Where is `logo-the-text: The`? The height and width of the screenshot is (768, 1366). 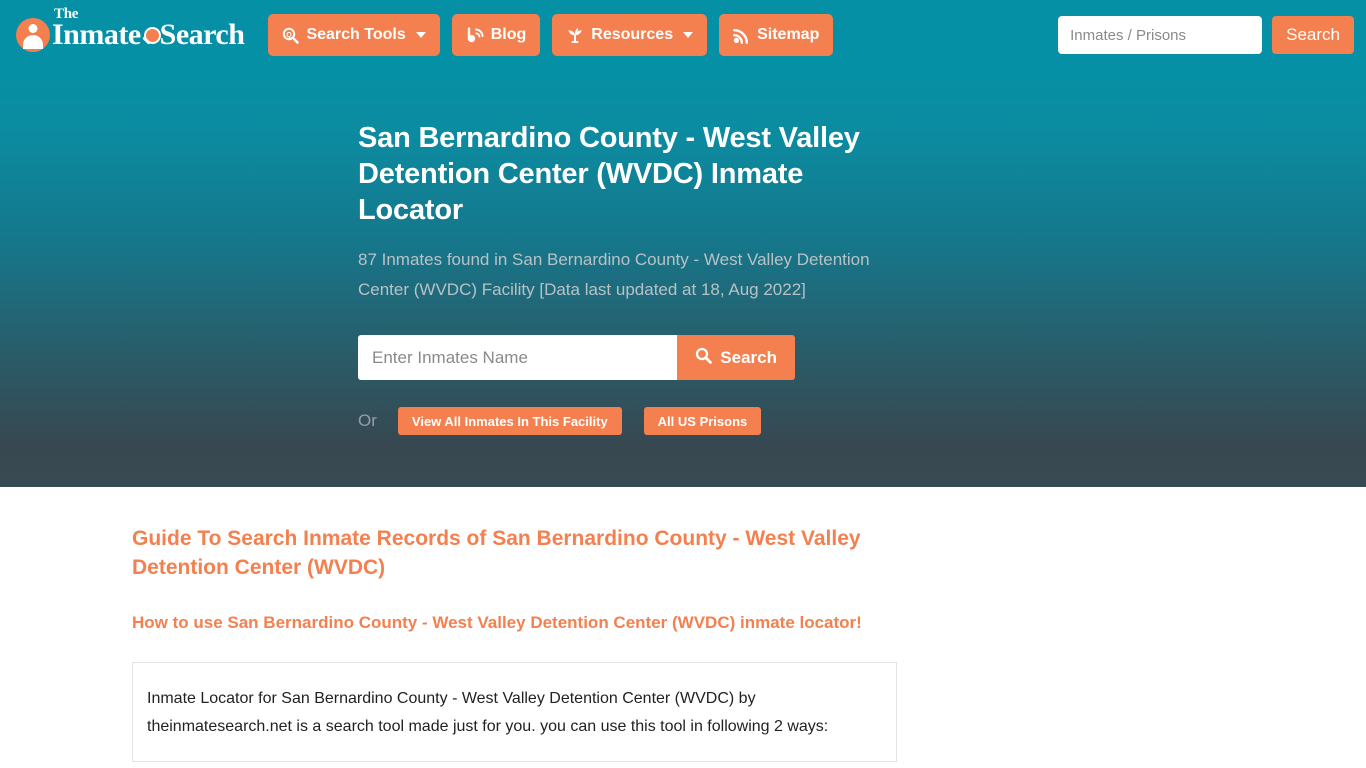
logo-the-text: The is located at coordinates (66, 14).